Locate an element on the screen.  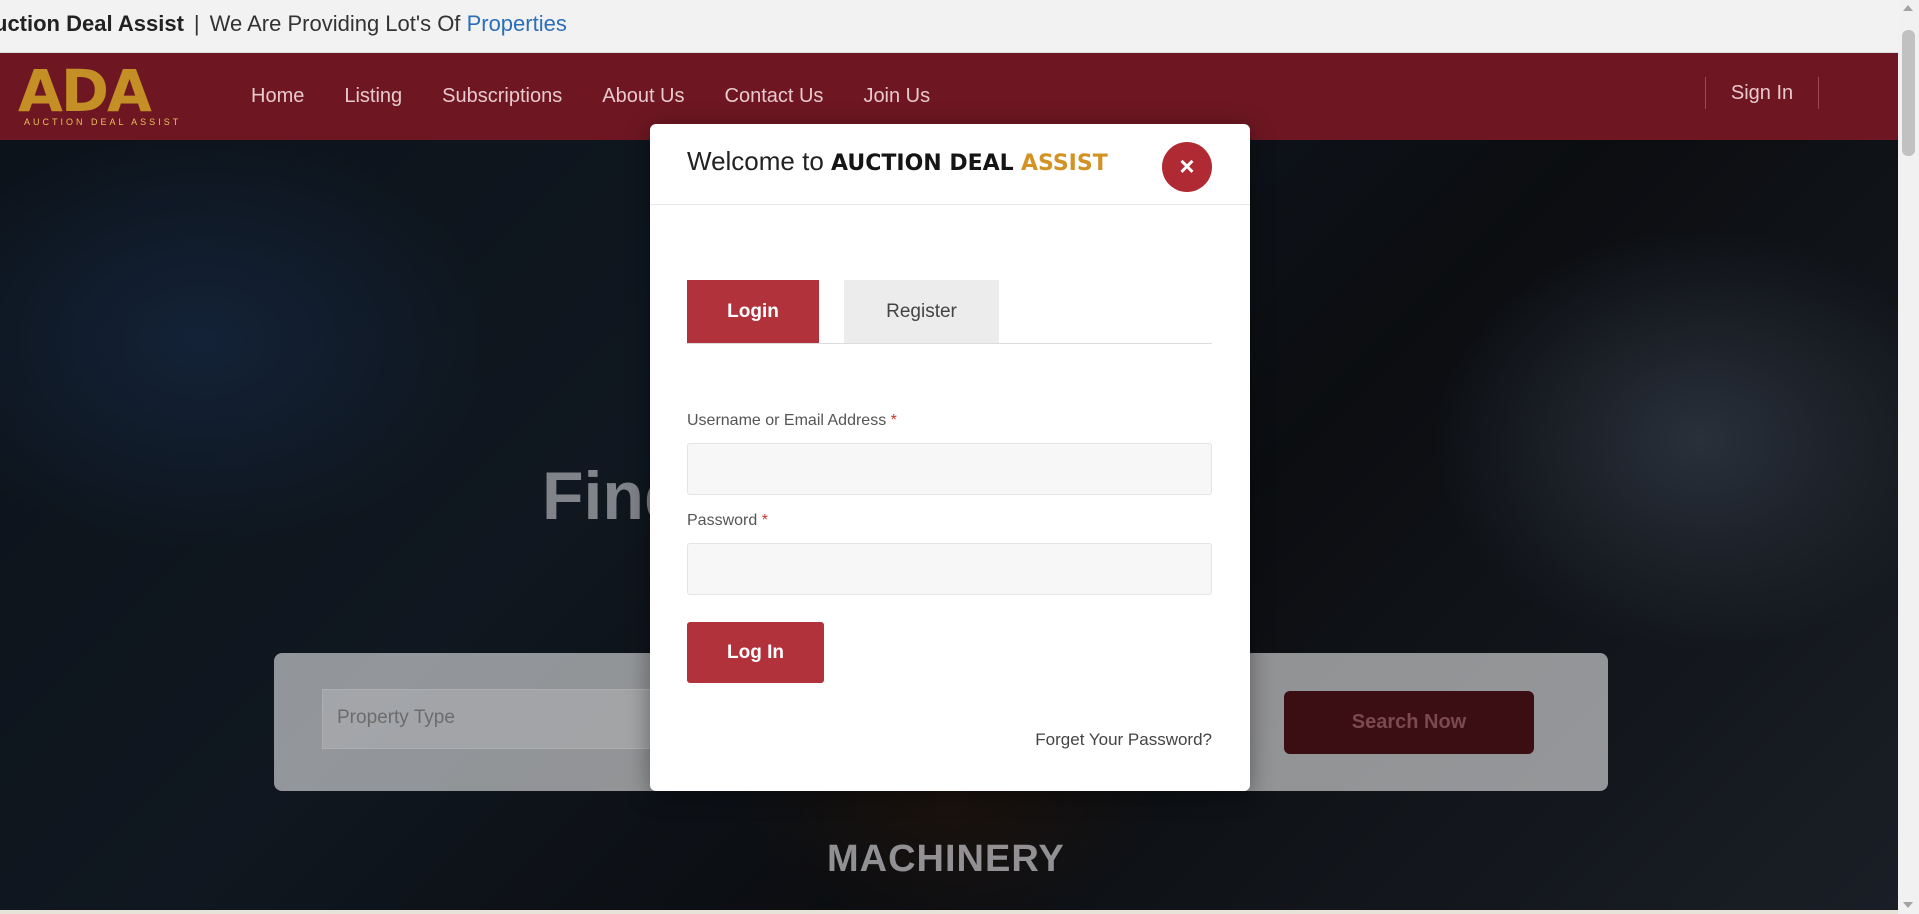
scroll-up-arrow-icon is located at coordinates (1908, 8).